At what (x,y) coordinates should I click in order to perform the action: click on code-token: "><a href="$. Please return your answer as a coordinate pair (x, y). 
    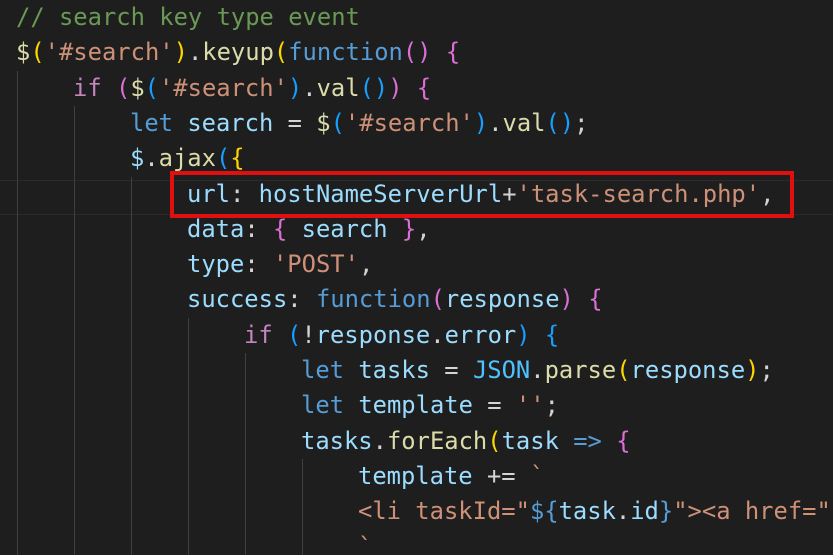
    Looking at the image, I should click on (753, 511).